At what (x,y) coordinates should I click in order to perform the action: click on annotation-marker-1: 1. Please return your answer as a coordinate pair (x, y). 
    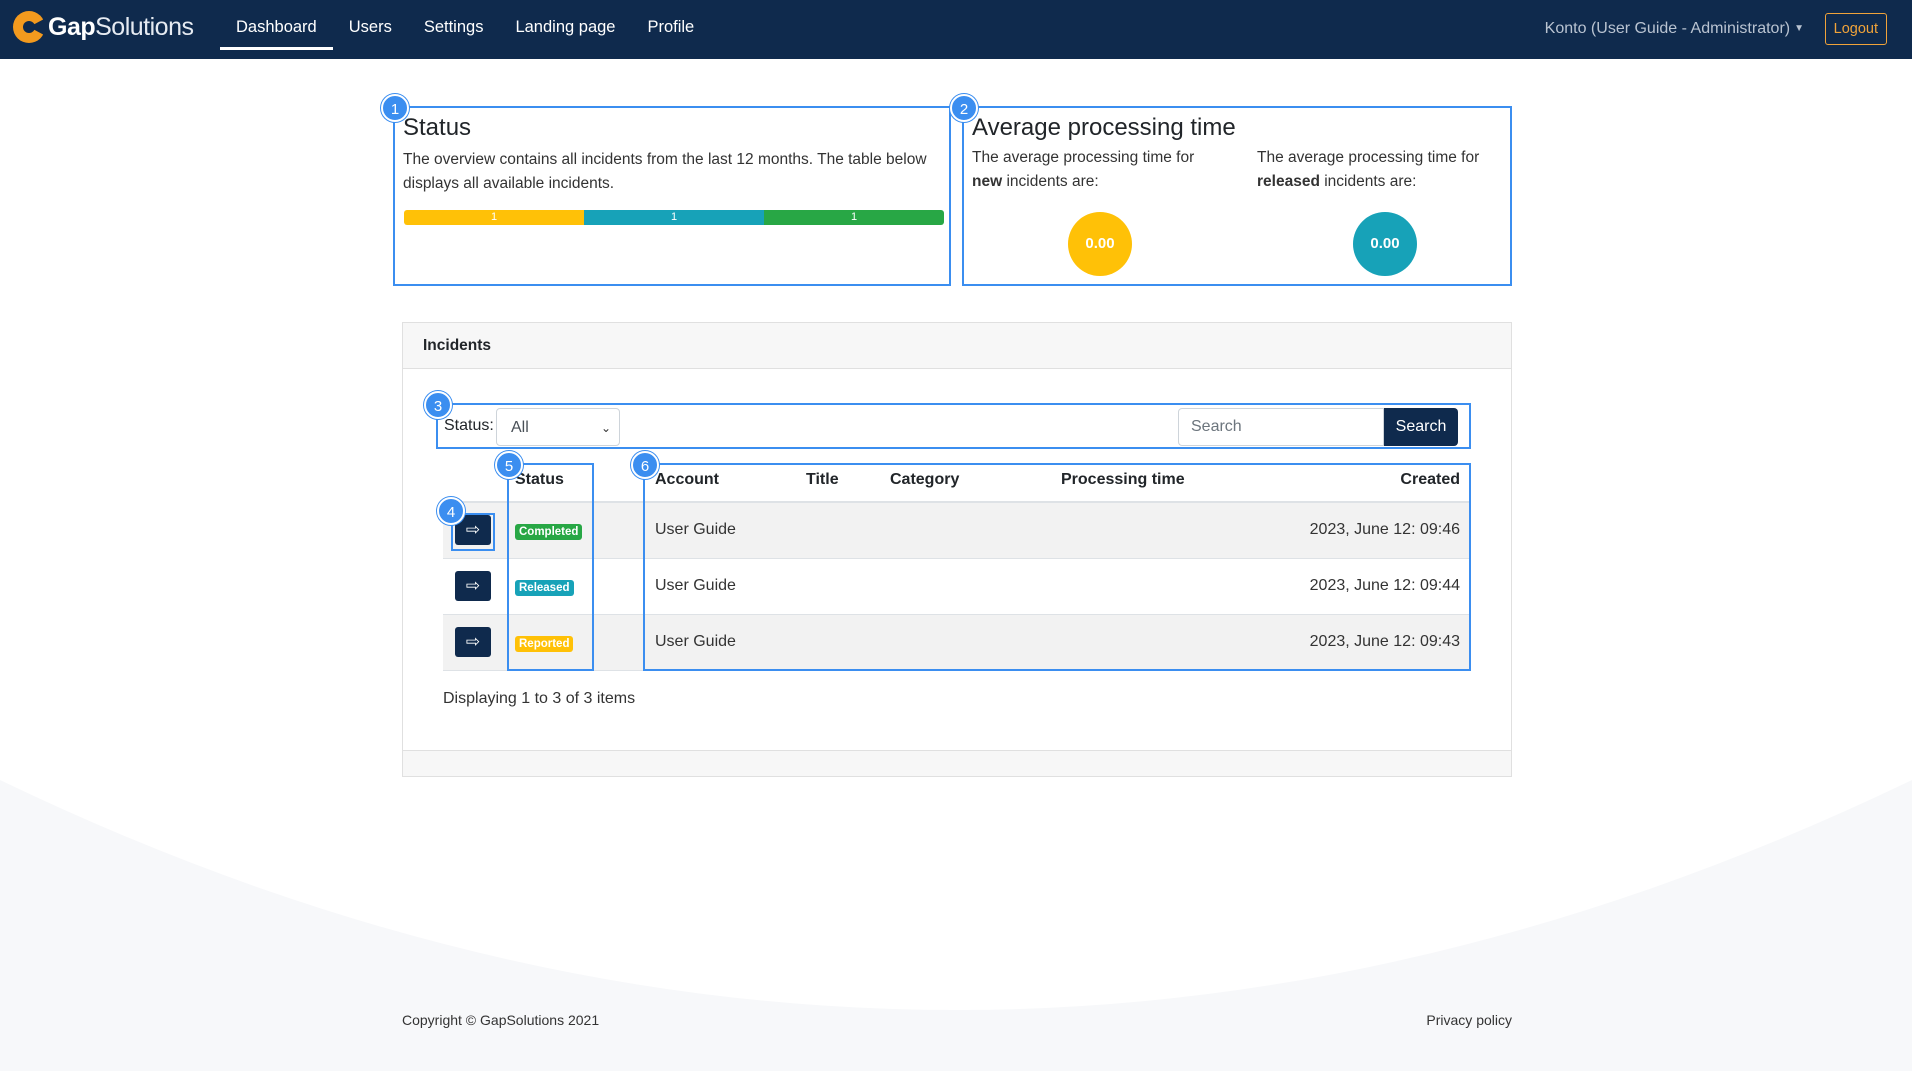
    Looking at the image, I should click on (395, 108).